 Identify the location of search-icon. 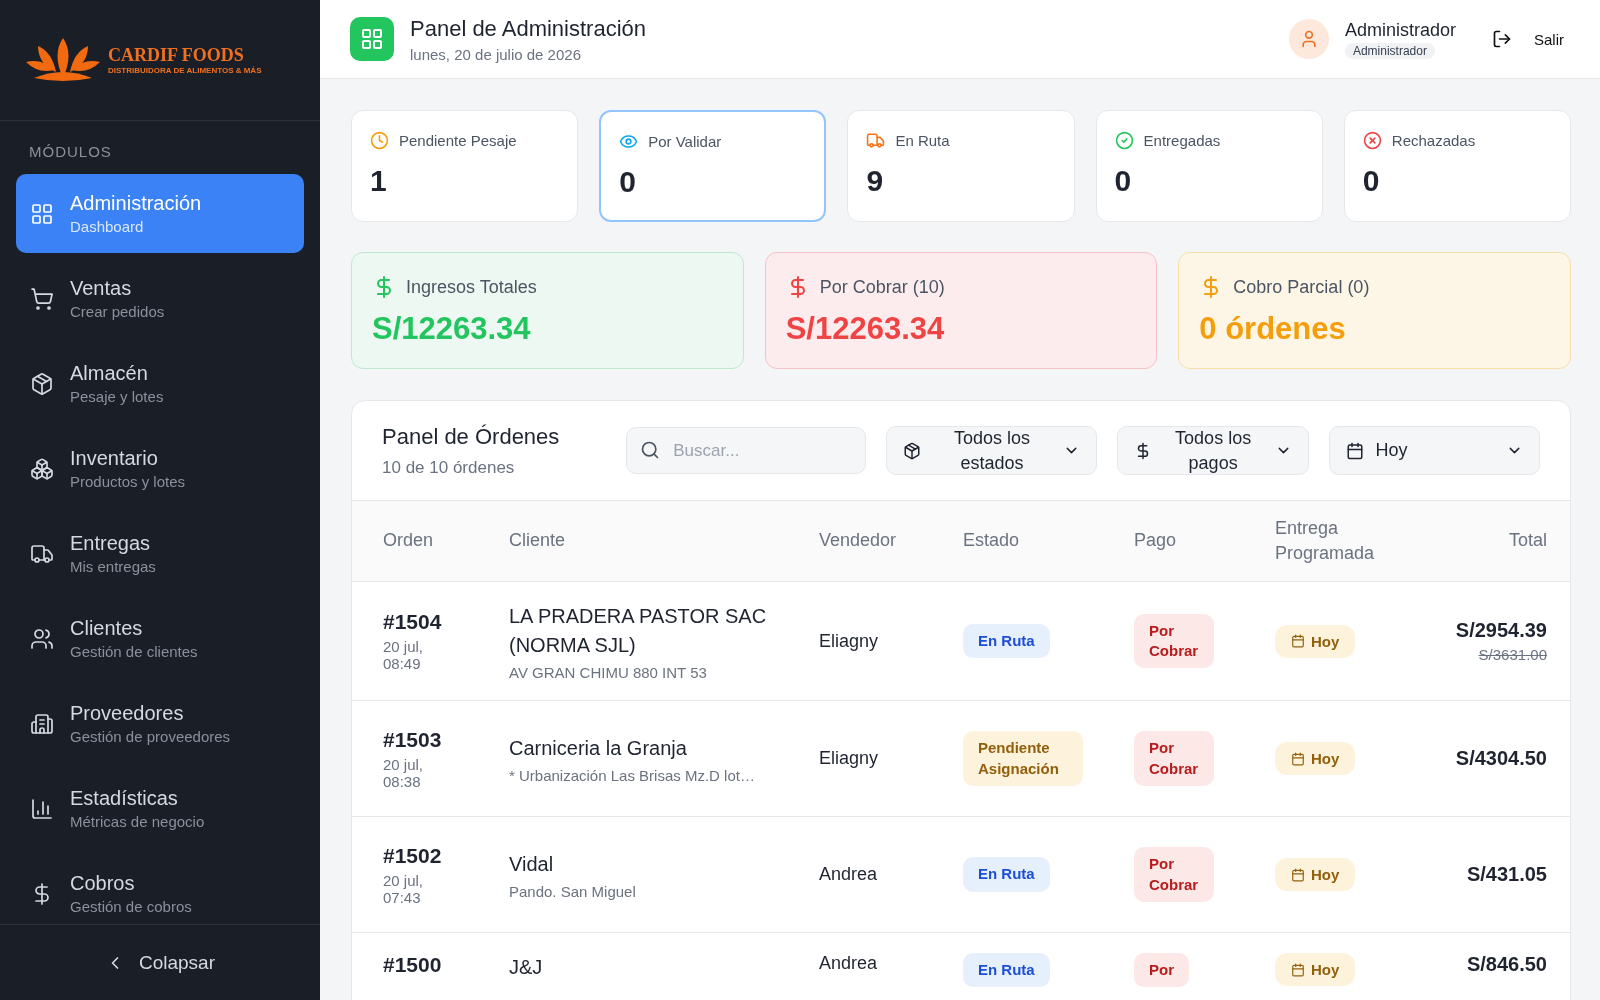
(650, 450).